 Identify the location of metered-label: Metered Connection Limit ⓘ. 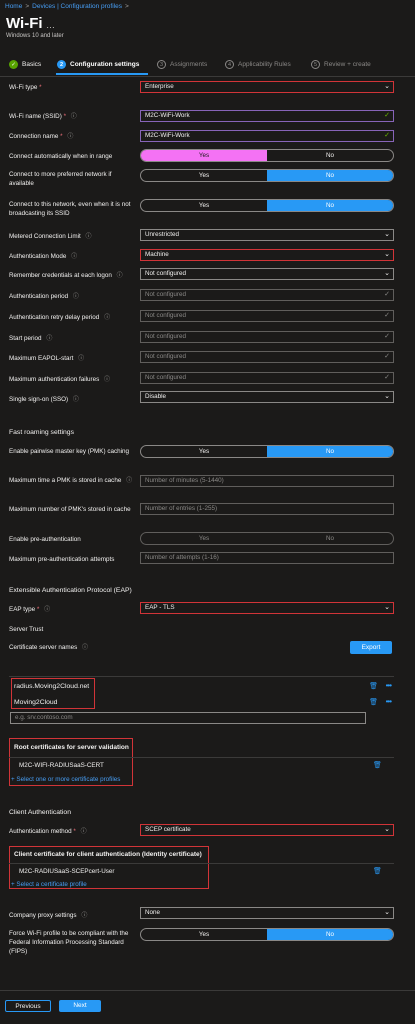
(50, 236).